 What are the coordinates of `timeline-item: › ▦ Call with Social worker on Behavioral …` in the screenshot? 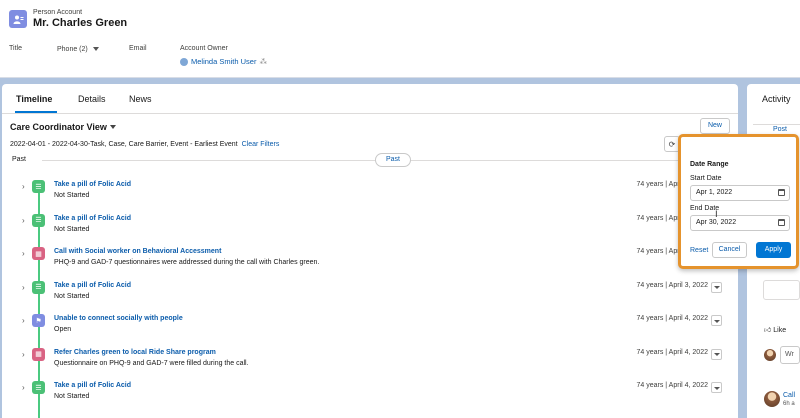 It's located at (370, 259).